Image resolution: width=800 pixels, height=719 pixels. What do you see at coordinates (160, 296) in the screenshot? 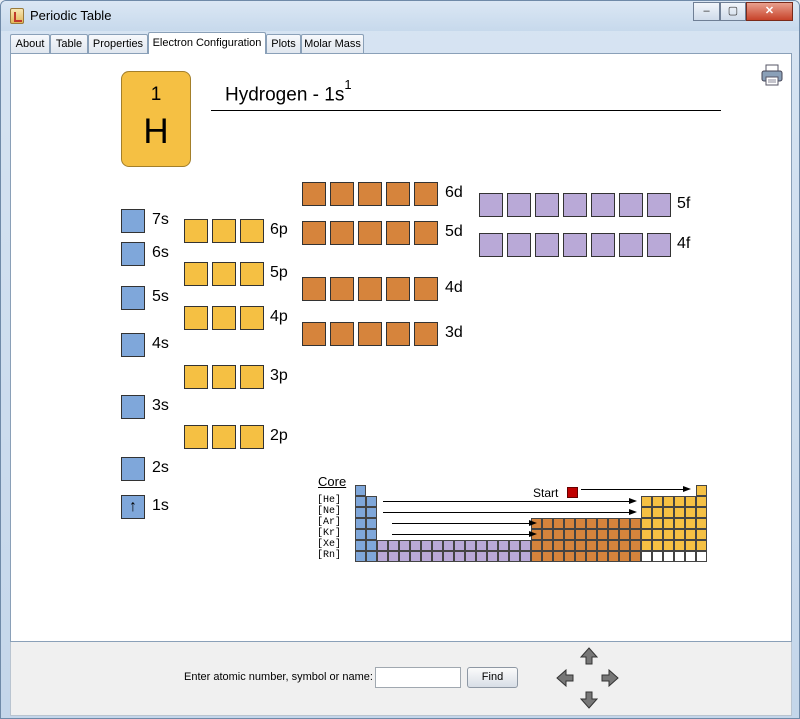
I see `orbital-label-5s: 5s` at bounding box center [160, 296].